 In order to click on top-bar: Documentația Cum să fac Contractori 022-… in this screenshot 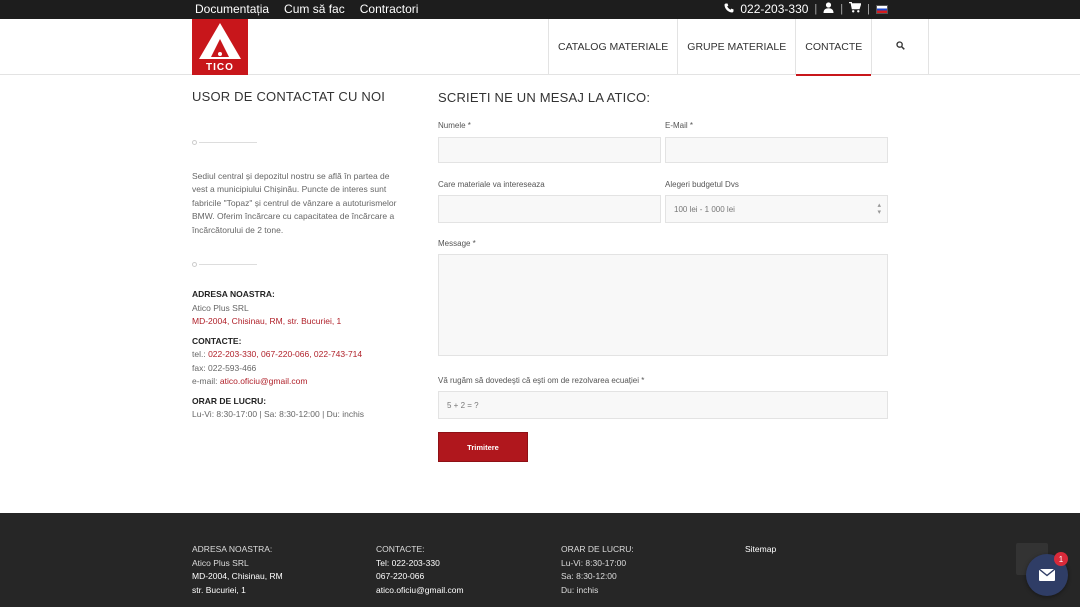, I will do `click(540, 9)`.